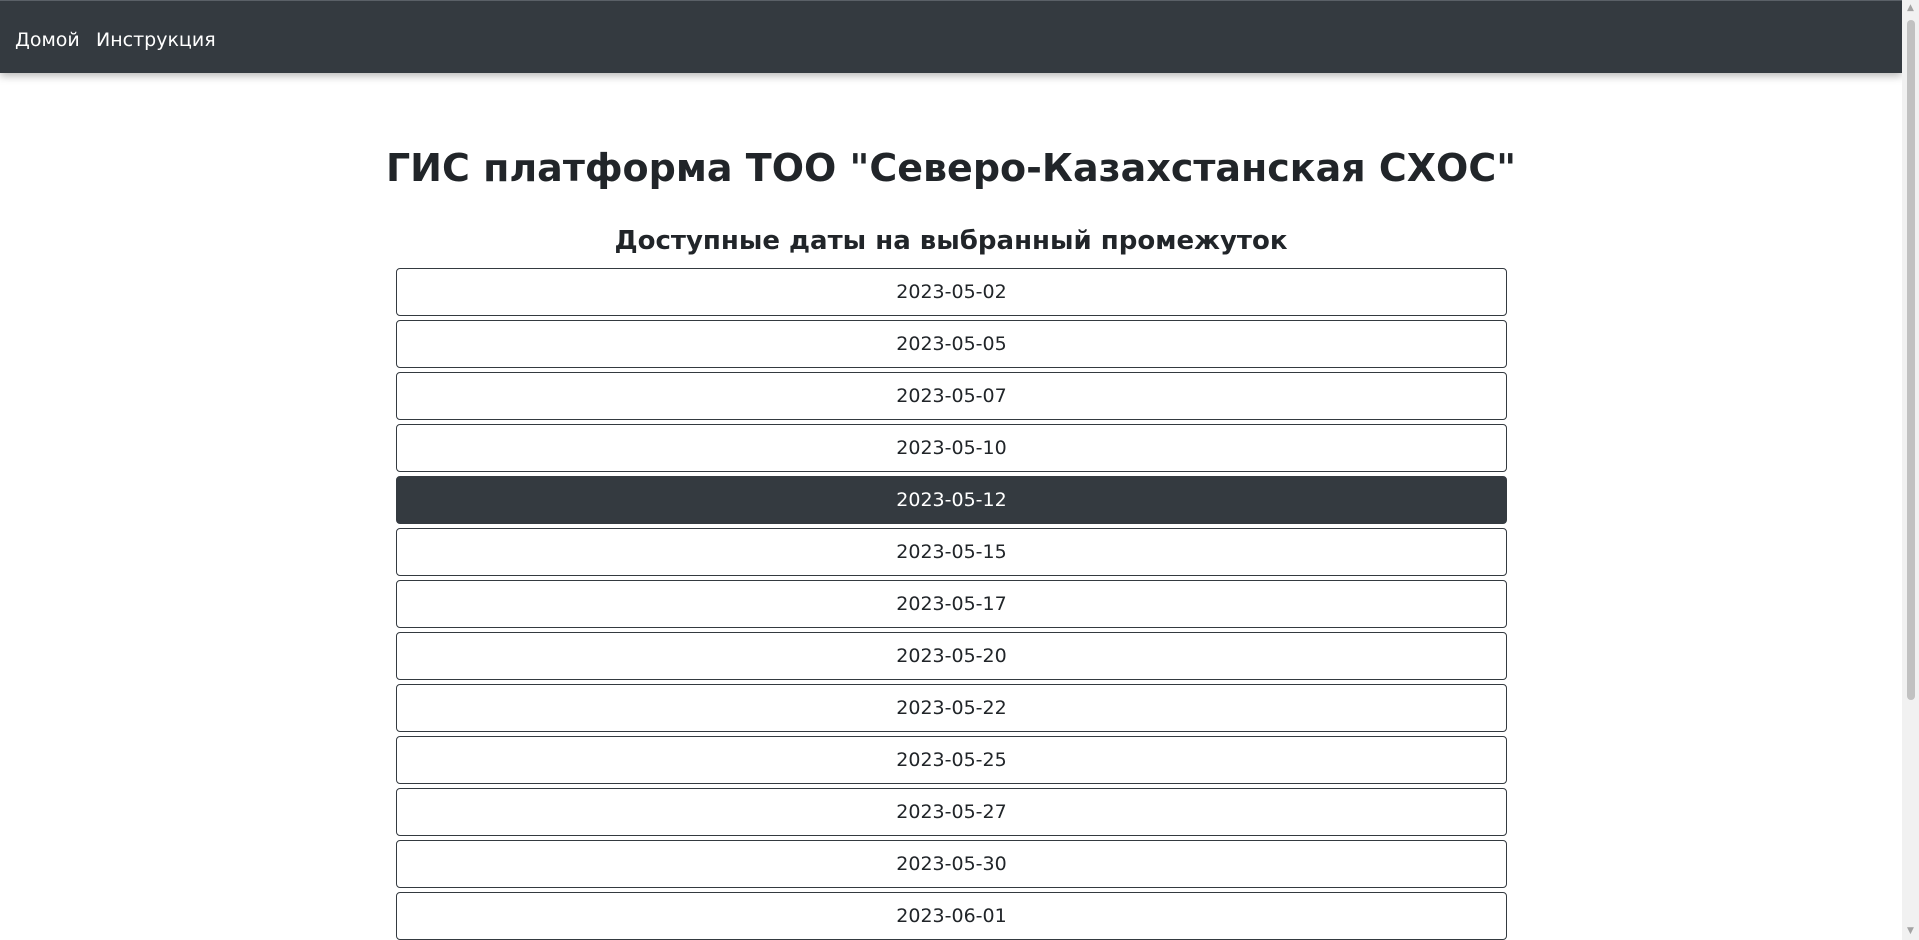  I want to click on date-button: 2023-05-12, so click(951, 500).